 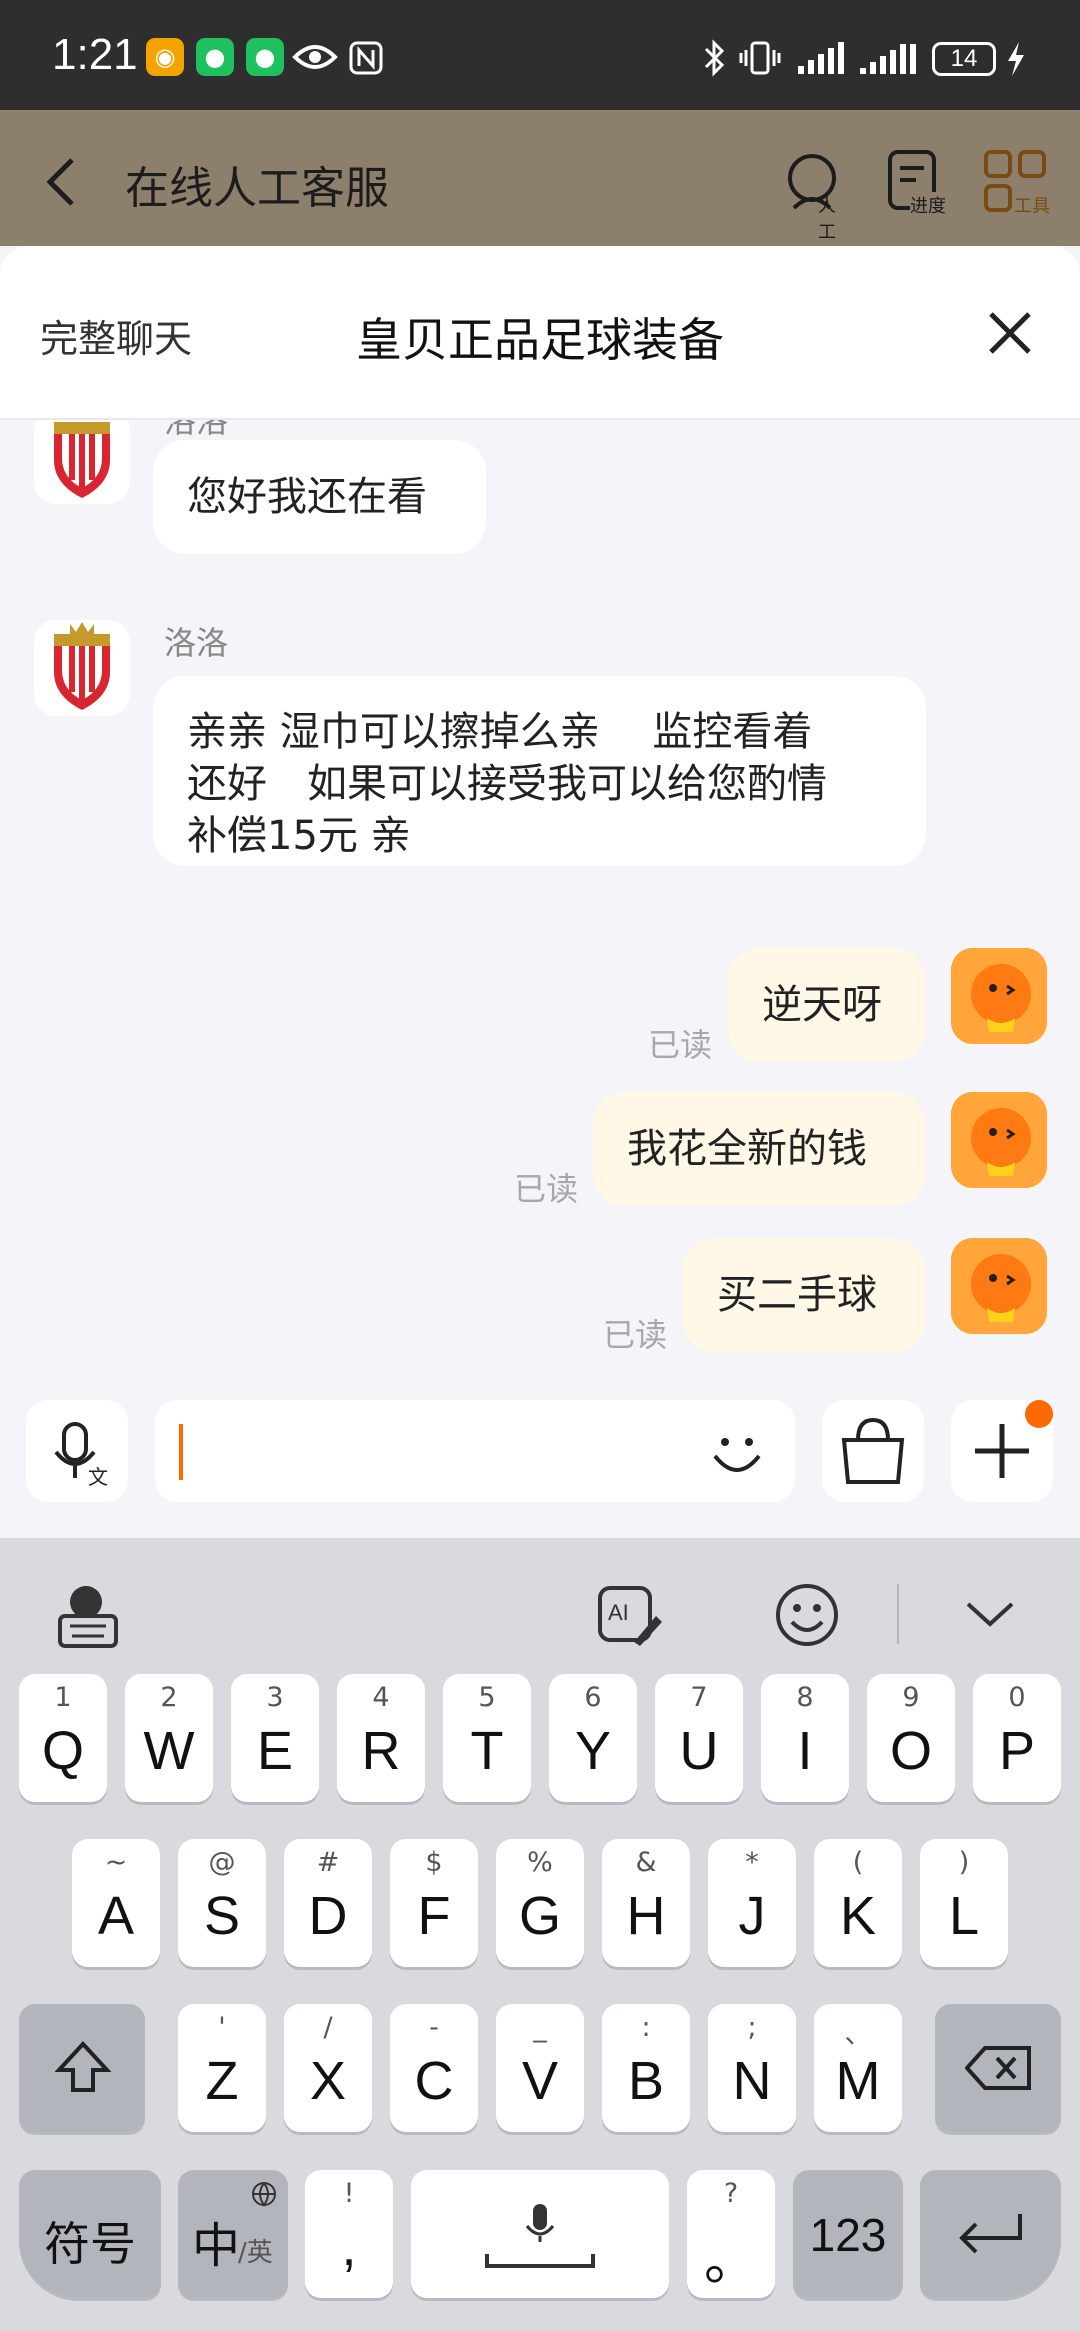 I want to click on key-h: & H, so click(x=646, y=1903).